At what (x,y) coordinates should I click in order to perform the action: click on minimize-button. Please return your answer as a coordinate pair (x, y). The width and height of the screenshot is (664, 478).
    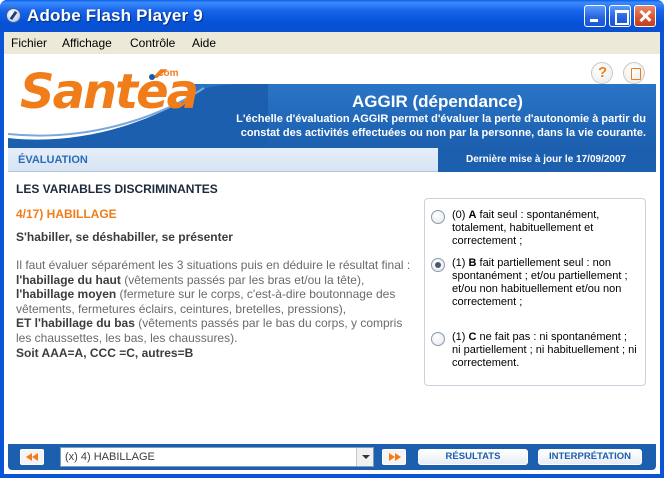
    Looking at the image, I should click on (595, 16).